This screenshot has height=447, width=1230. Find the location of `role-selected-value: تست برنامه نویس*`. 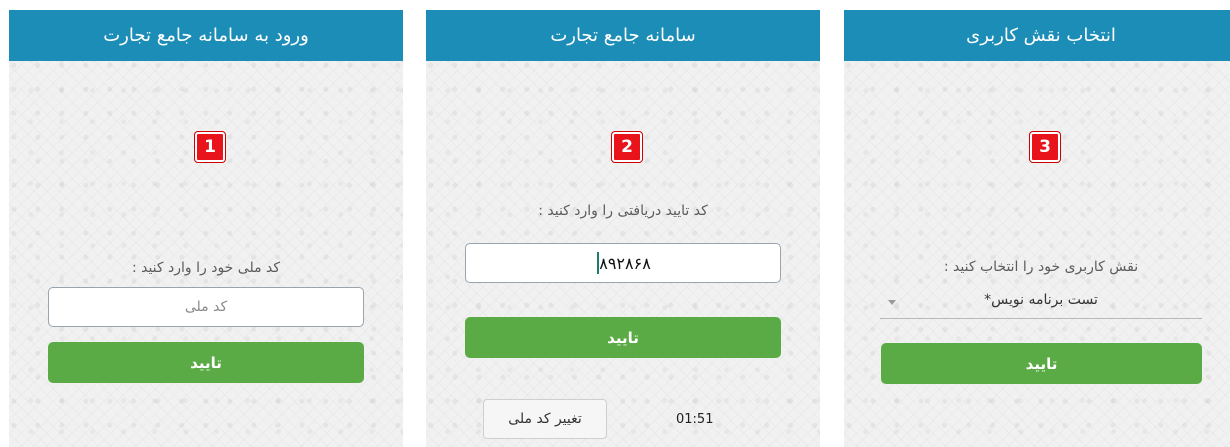

role-selected-value: تست برنامه نویس* is located at coordinates (1041, 300).